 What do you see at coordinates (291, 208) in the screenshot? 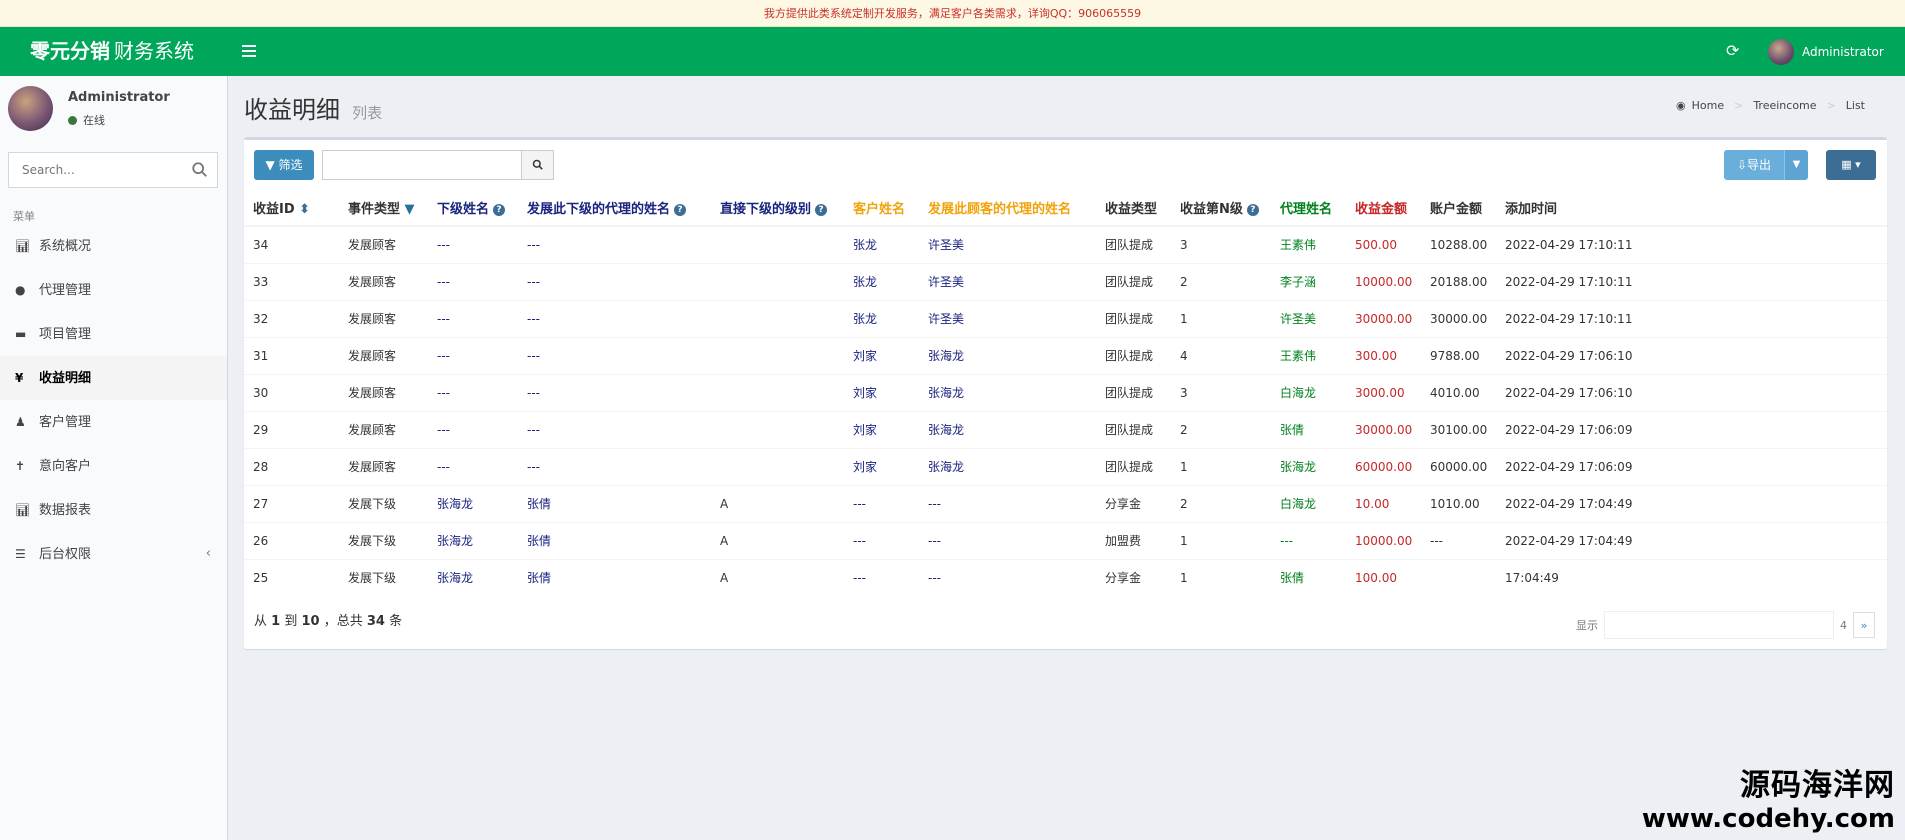
I see `col-income-id: 收益ID ⬍` at bounding box center [291, 208].